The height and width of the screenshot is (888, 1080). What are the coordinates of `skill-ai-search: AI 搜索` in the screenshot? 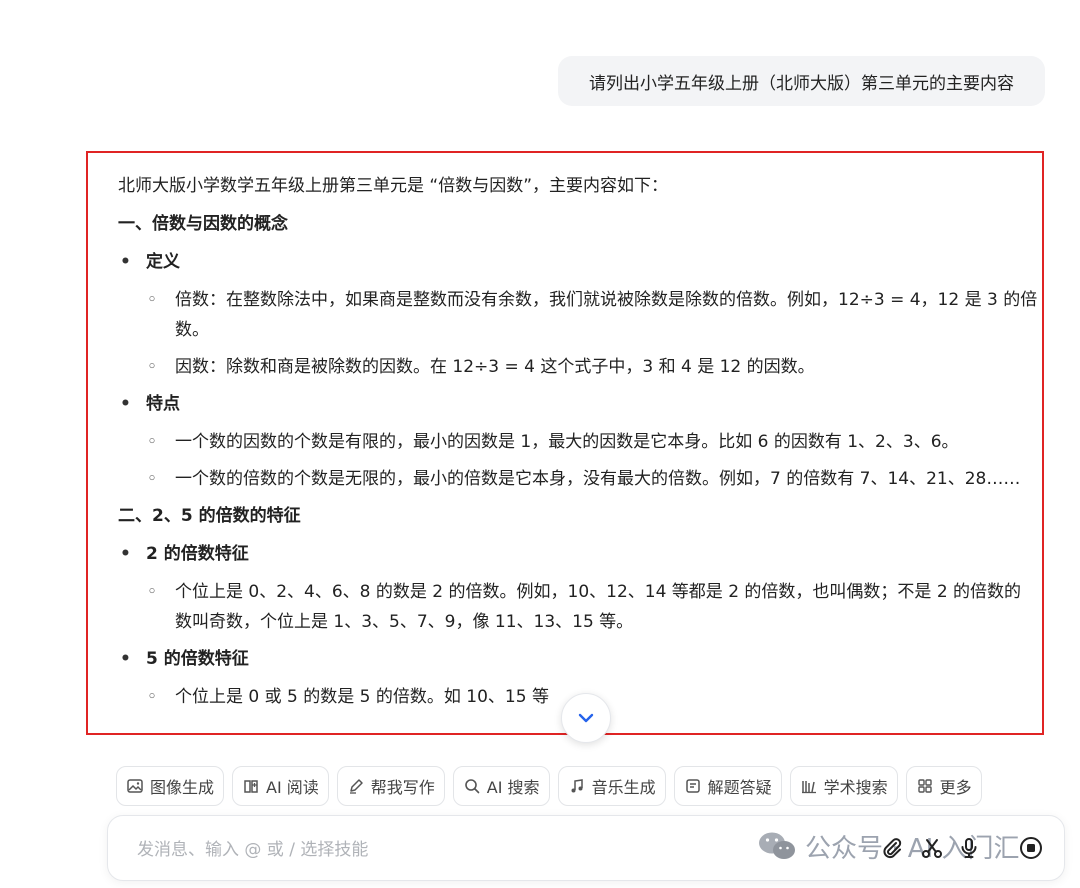 It's located at (501, 786).